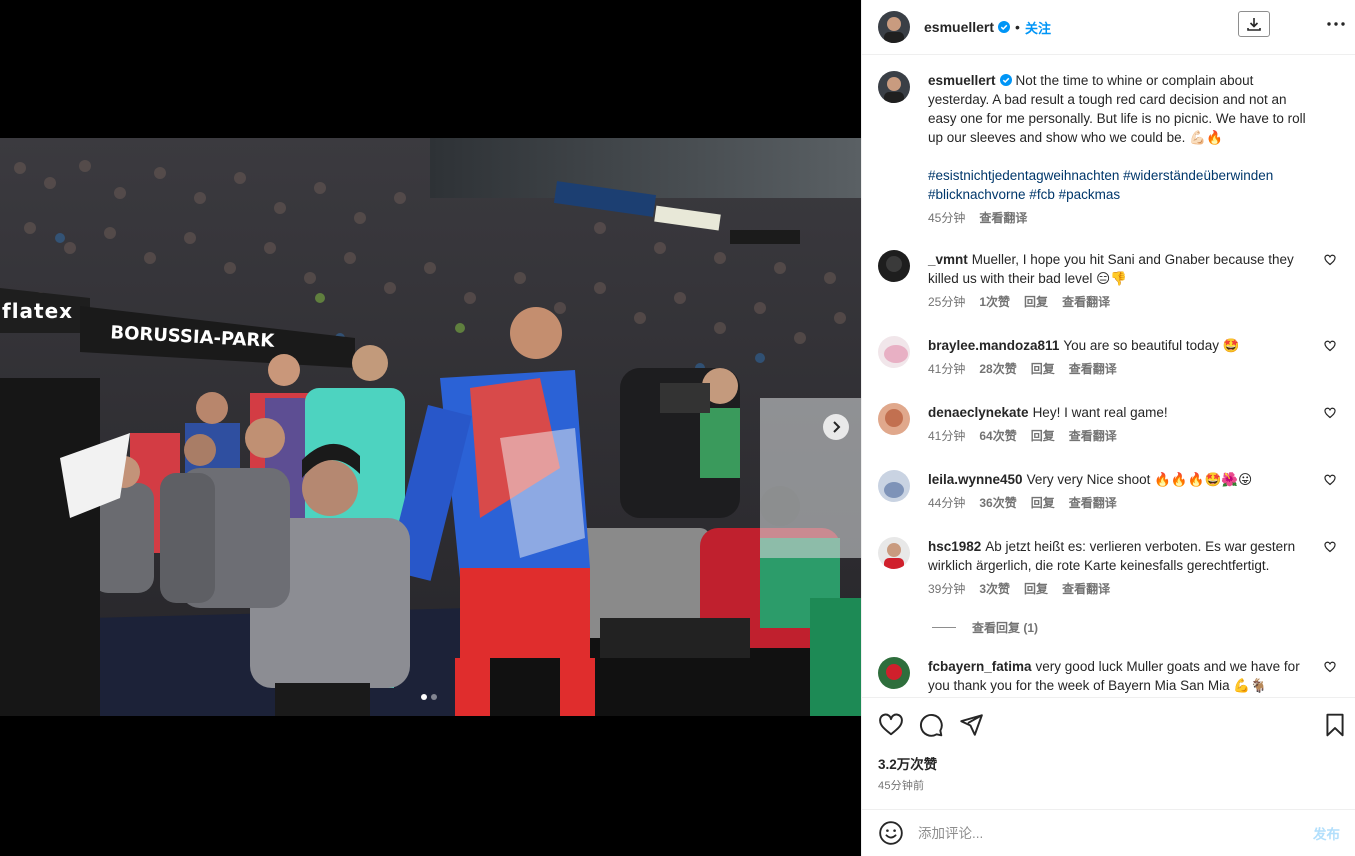  What do you see at coordinates (971, 725) in the screenshot?
I see `share-send-icon` at bounding box center [971, 725].